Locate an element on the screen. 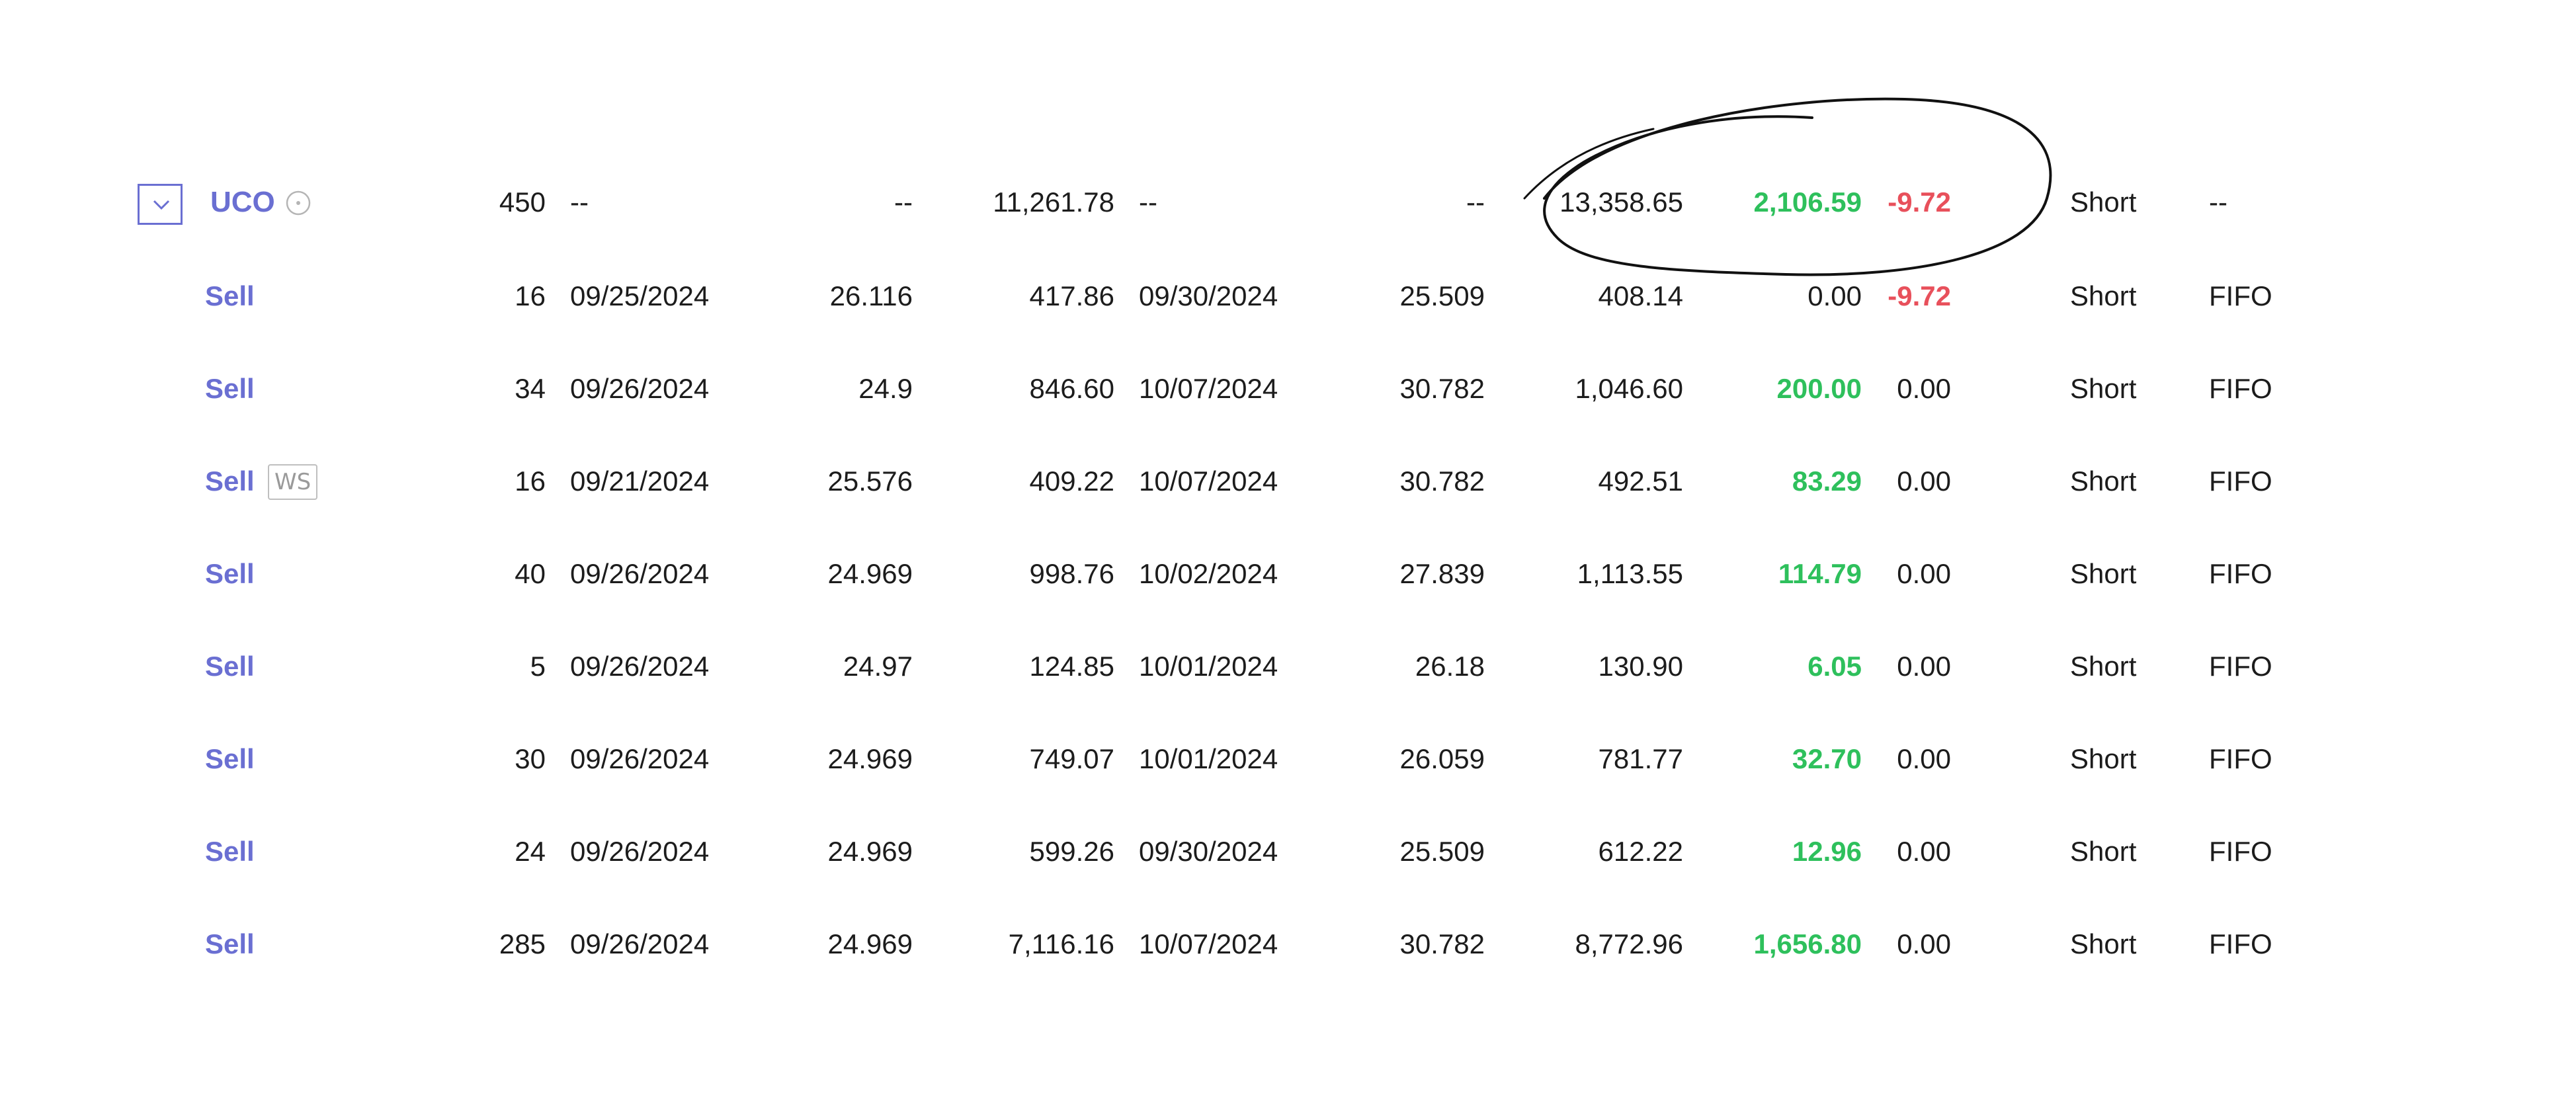 The height and width of the screenshot is (1093, 2576). quantity: 450 is located at coordinates (522, 202).